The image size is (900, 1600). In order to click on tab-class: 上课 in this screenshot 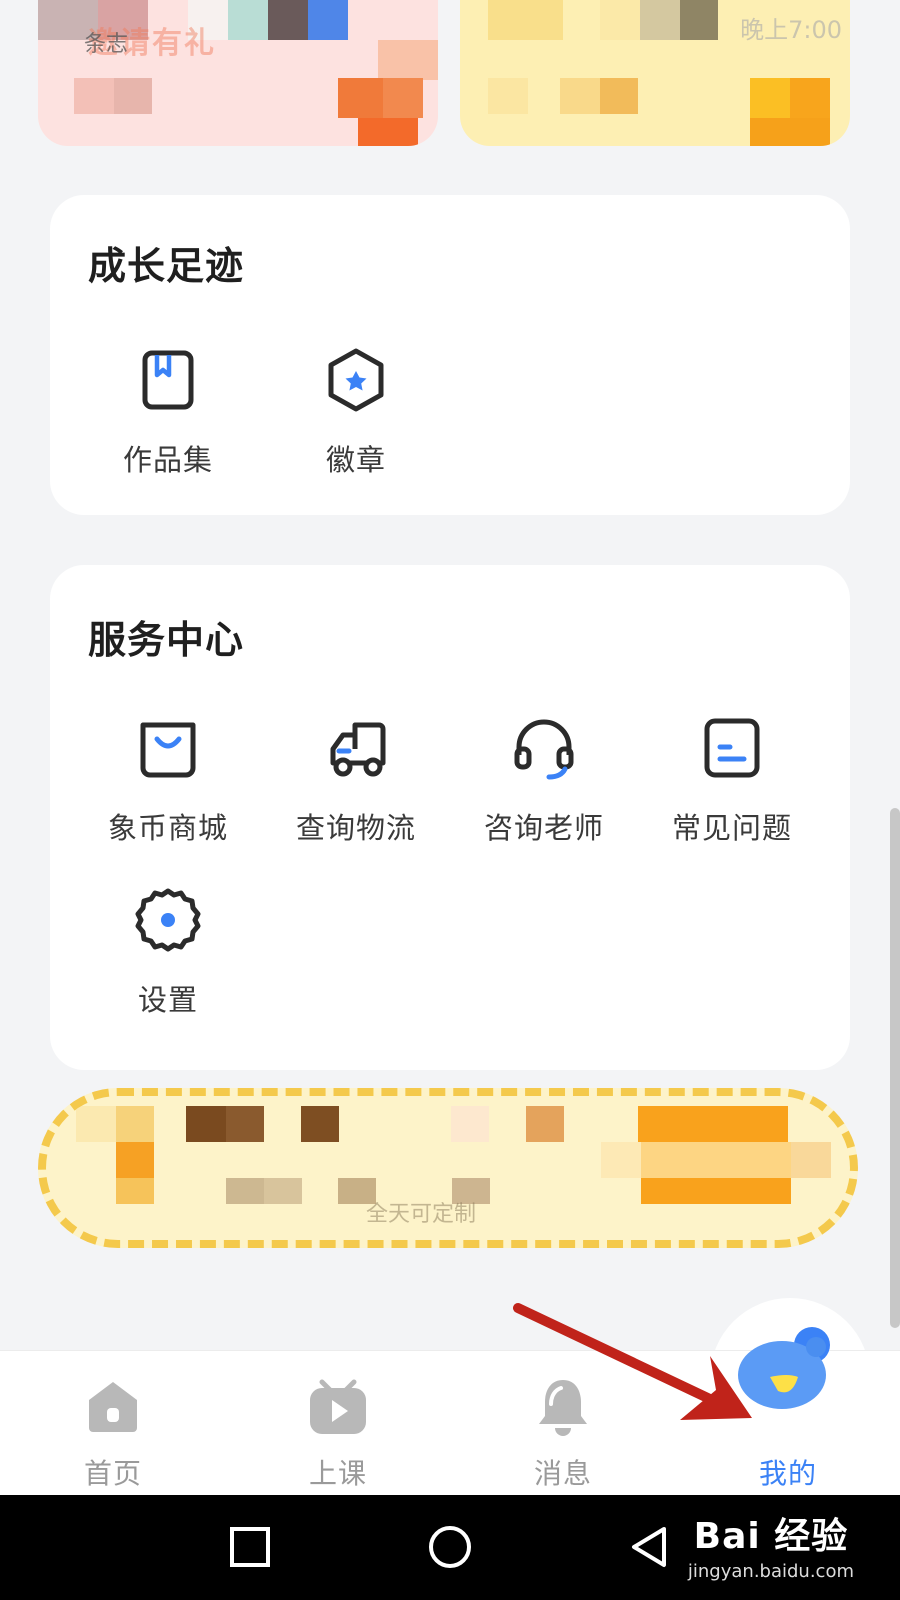, I will do `click(338, 1427)`.